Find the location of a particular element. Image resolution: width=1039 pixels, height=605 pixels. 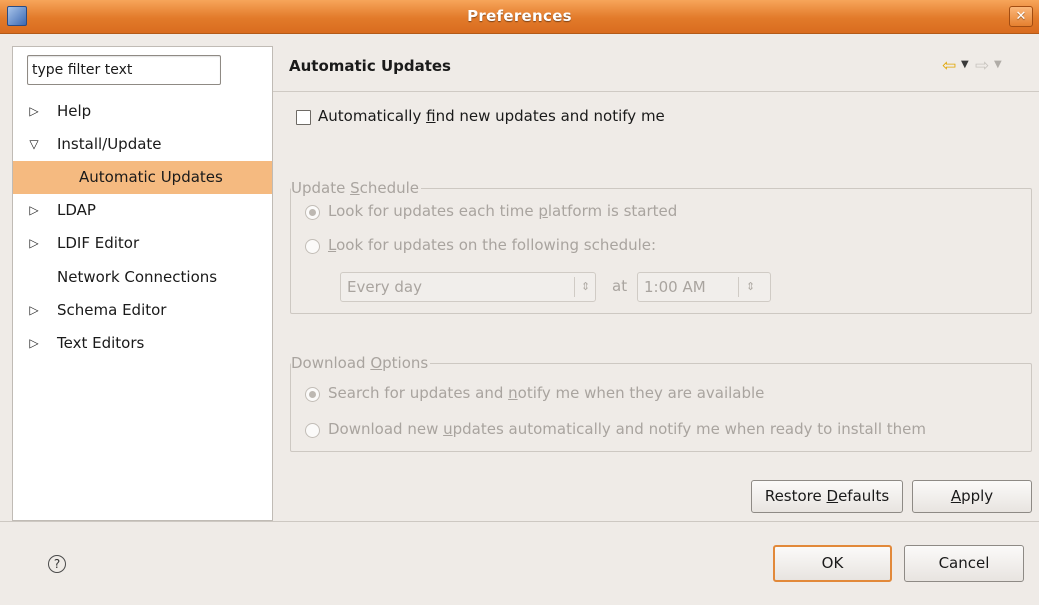

download-auto-radio is located at coordinates (312, 430).